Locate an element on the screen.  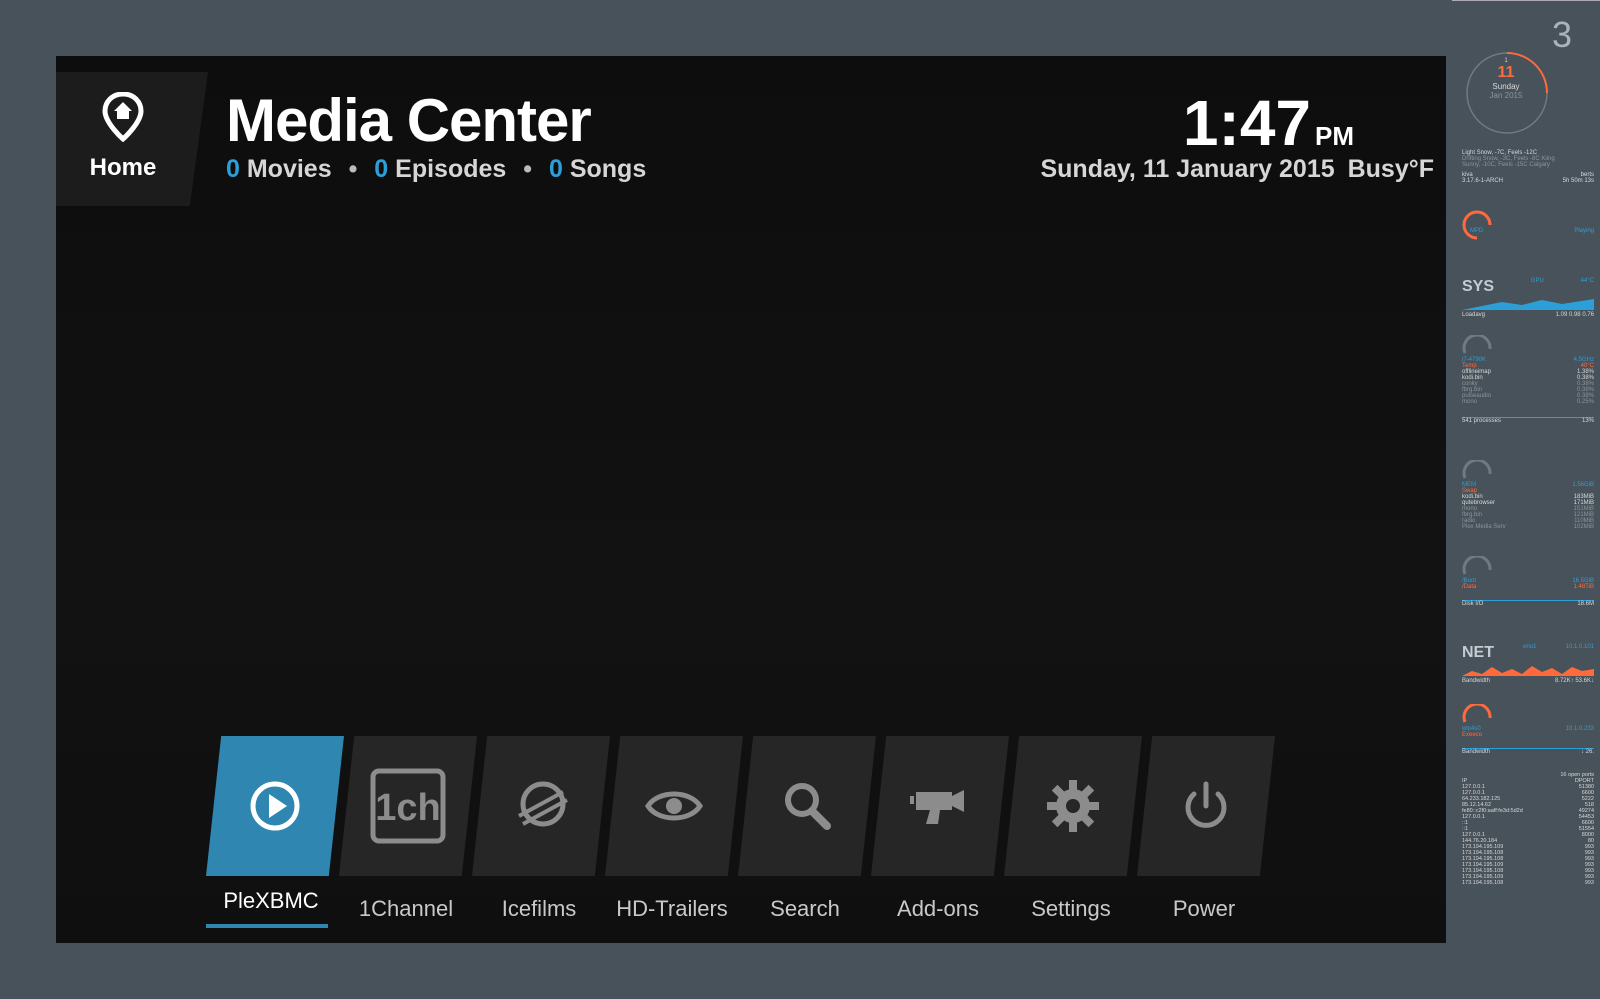
cpu-proc-val: 0.25% is located at coordinates (1585, 402).